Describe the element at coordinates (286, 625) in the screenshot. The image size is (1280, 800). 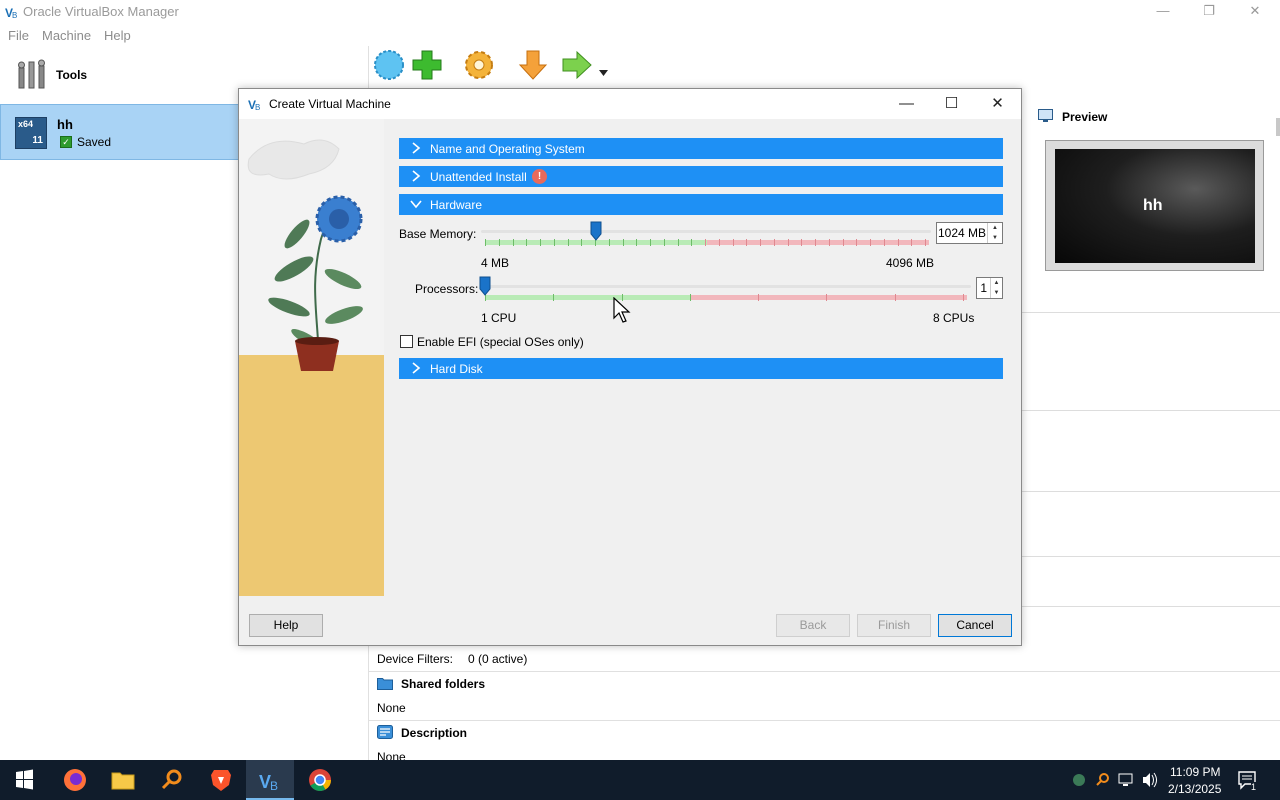
I see `help-button: Help` at that location.